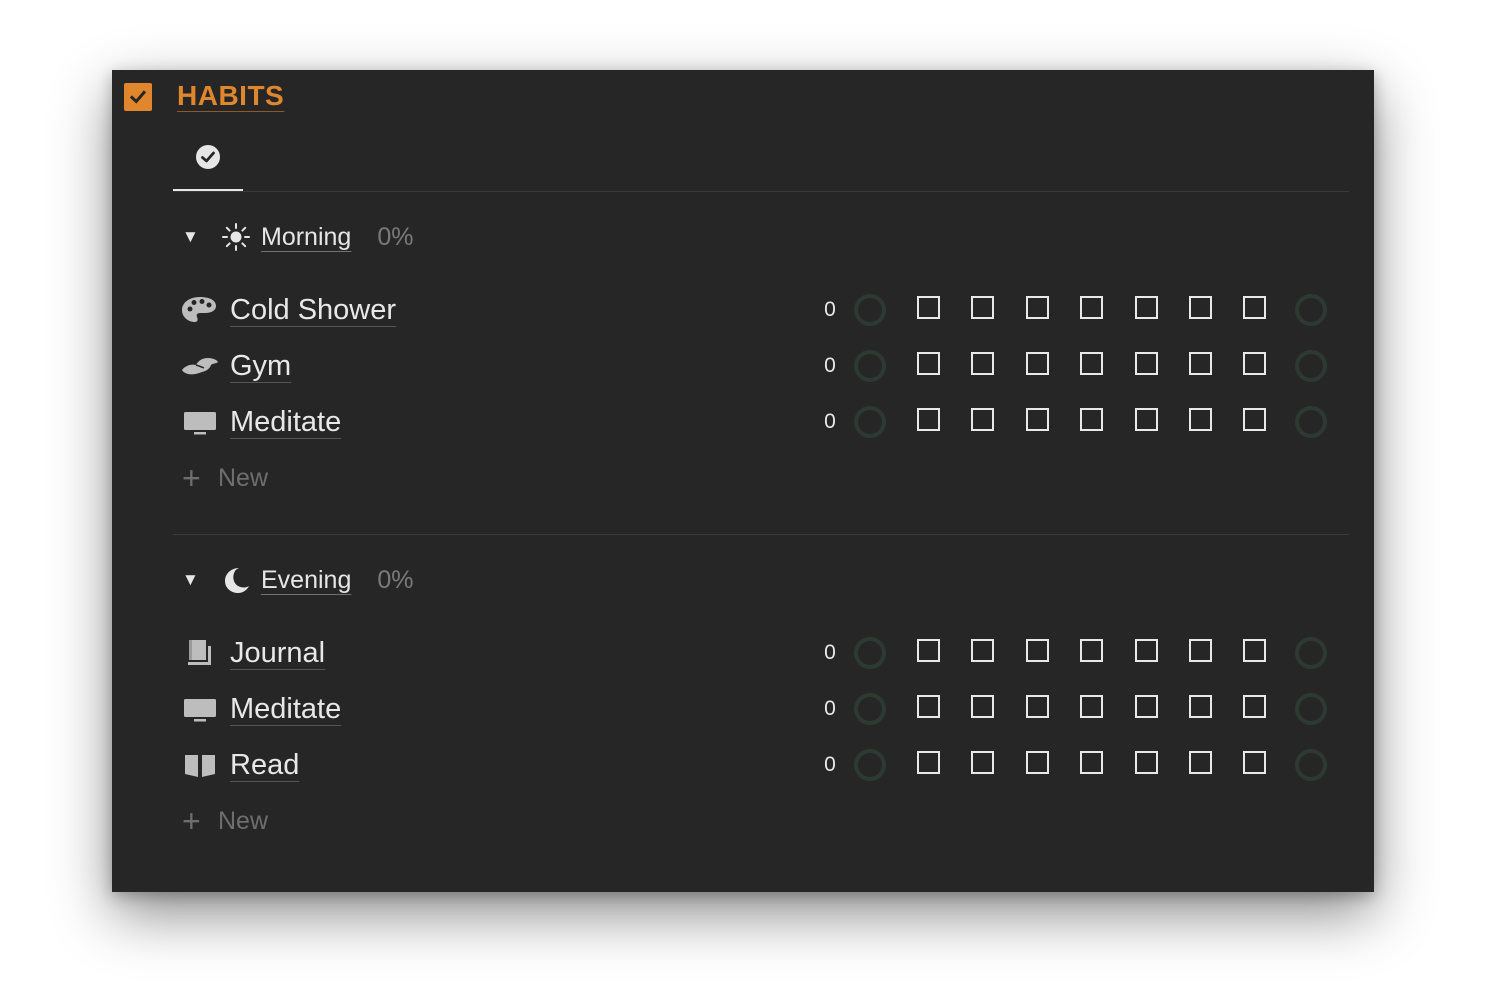 This screenshot has height=982, width=1512. What do you see at coordinates (761, 191) in the screenshot?
I see `tab-divider` at bounding box center [761, 191].